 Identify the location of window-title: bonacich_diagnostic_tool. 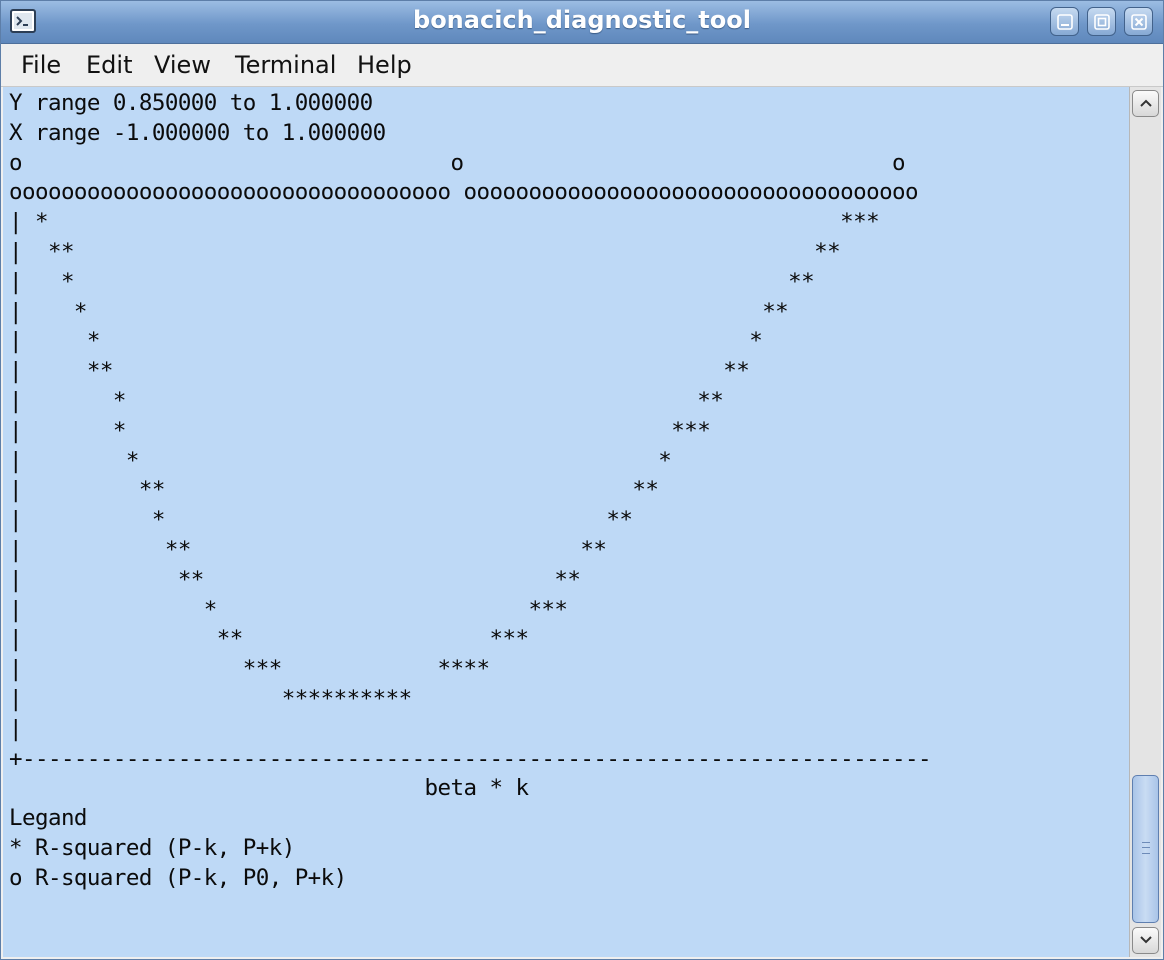
(582, 20).